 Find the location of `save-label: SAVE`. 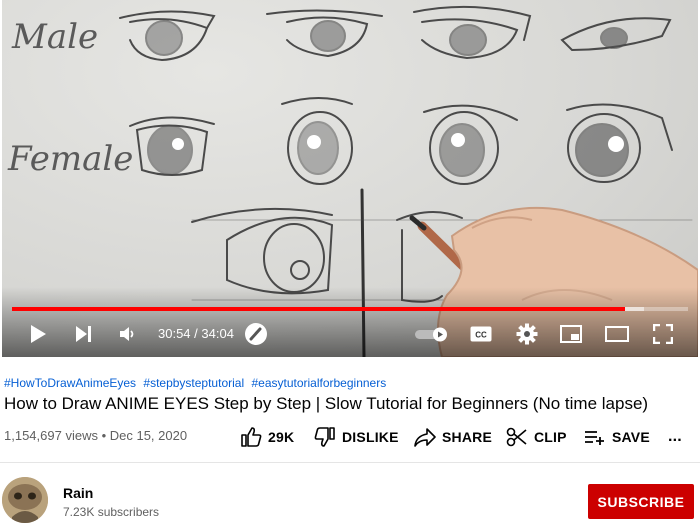

save-label: SAVE is located at coordinates (631, 437).